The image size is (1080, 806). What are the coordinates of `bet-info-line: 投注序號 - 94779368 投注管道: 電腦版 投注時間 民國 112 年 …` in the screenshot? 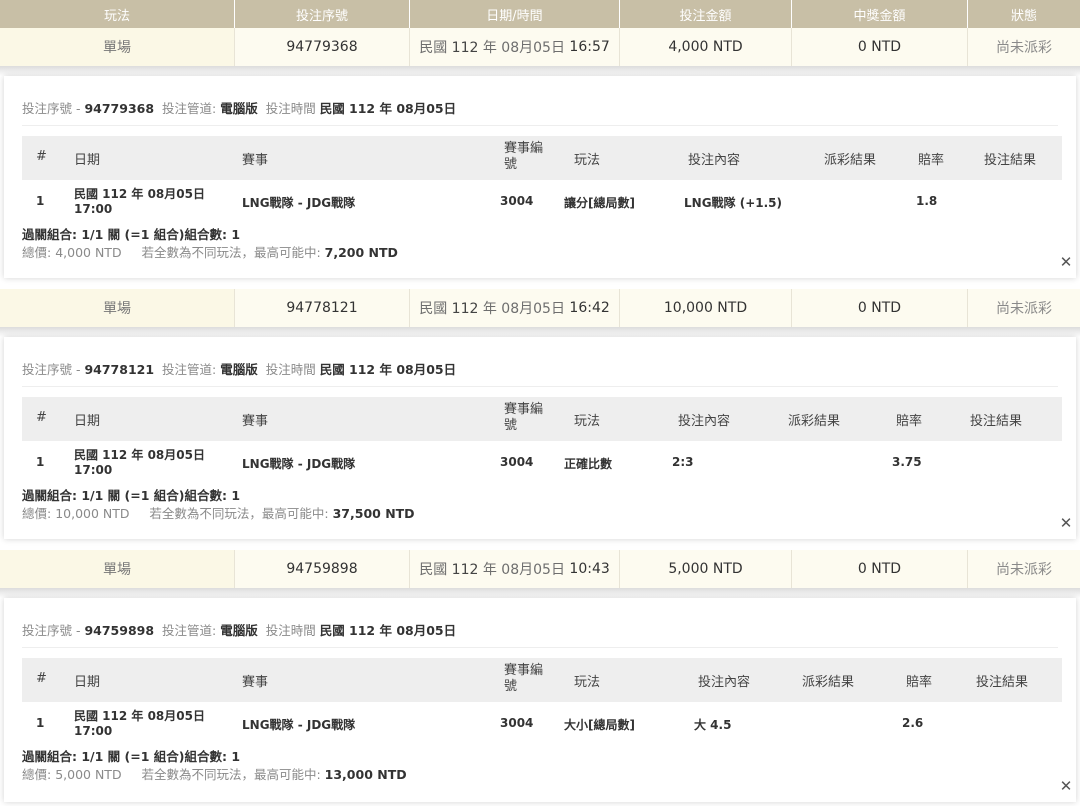 It's located at (239, 108).